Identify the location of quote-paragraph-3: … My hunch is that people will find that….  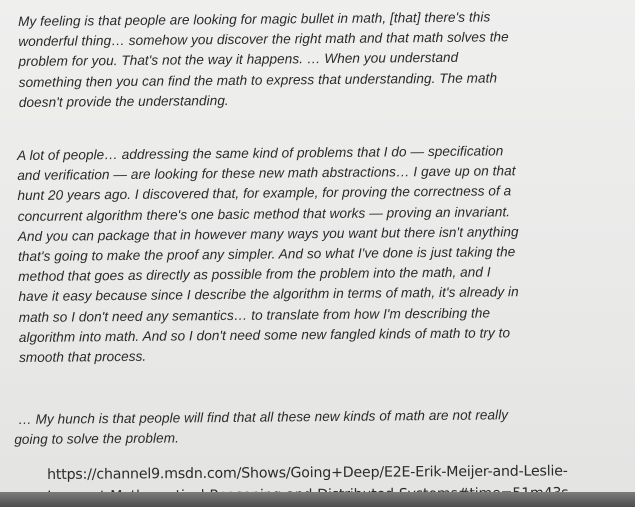
(261, 427).